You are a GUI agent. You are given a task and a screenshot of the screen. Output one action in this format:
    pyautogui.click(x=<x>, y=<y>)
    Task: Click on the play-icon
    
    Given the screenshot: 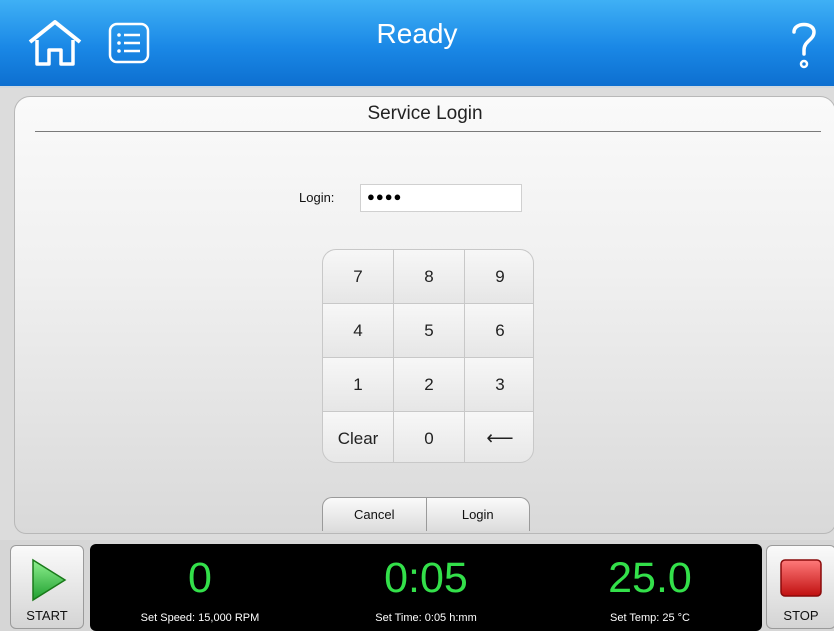 What is the action you would take?
    pyautogui.click(x=49, y=580)
    